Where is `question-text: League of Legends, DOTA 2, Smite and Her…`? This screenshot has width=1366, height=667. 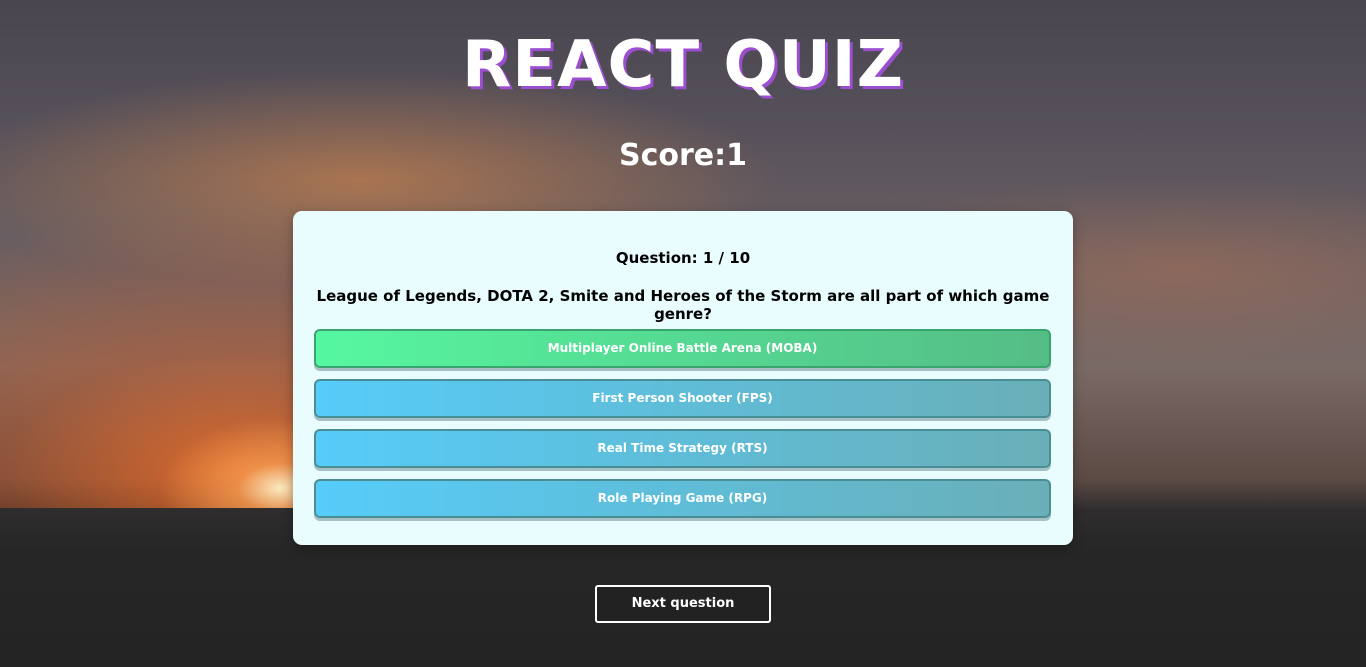
question-text: League of Legends, DOTA 2, Smite and Her… is located at coordinates (683, 305).